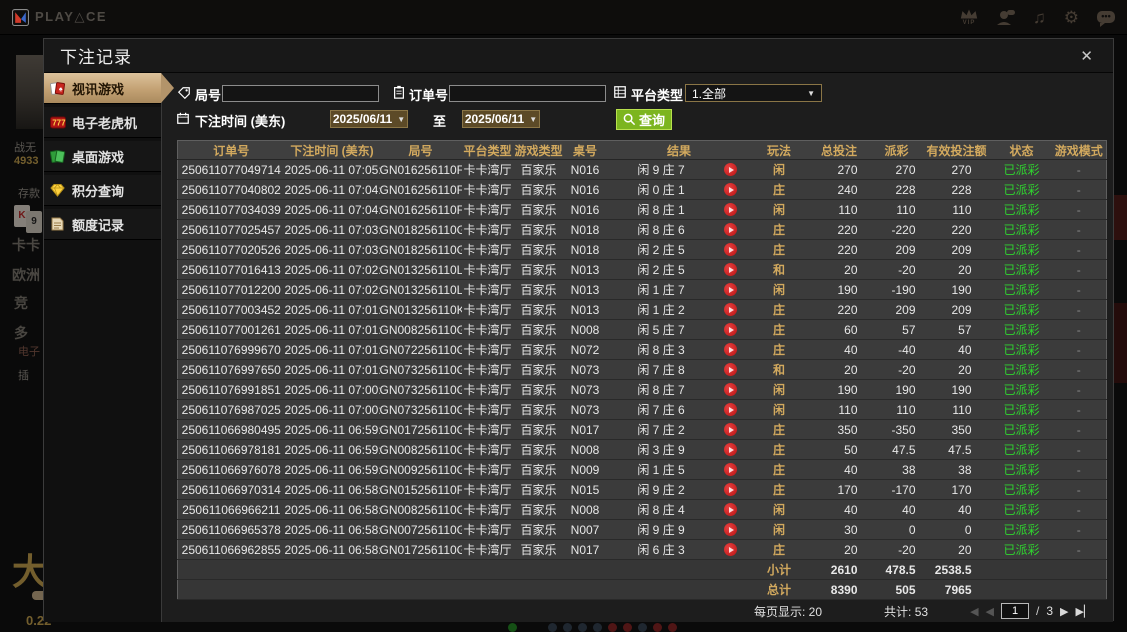 The width and height of the screenshot is (1127, 632). I want to click on column-header: 游戏模式, so click(1079, 150).